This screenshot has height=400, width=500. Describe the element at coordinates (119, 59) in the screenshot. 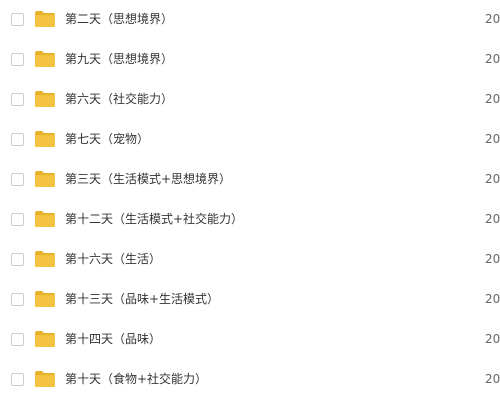

I see `file-name-link: 第九天（思想境界）` at that location.